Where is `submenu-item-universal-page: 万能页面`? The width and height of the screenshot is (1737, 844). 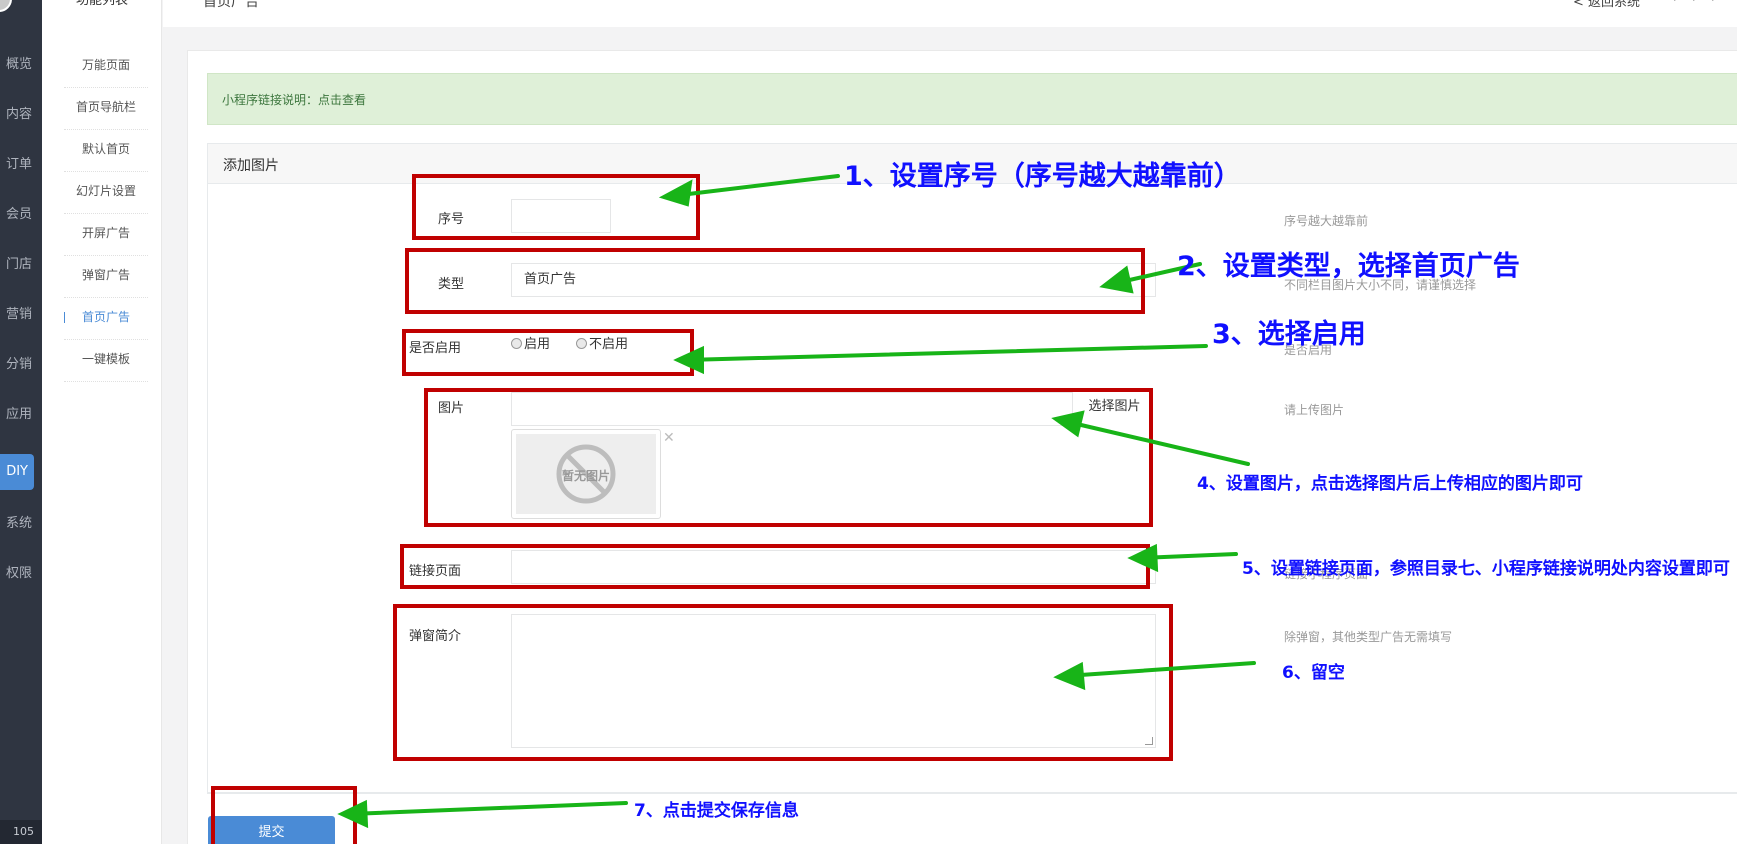 submenu-item-universal-page: 万能页面 is located at coordinates (106, 67).